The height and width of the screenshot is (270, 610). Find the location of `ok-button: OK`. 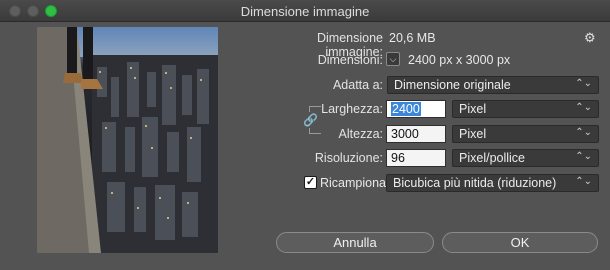

ok-button: OK is located at coordinates (520, 242).